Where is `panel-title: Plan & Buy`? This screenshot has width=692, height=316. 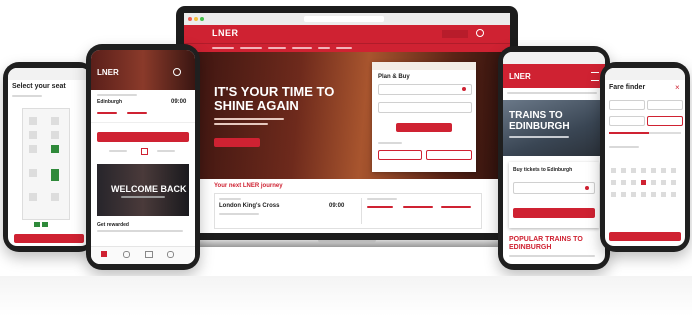
panel-title: Plan & Buy is located at coordinates (394, 77).